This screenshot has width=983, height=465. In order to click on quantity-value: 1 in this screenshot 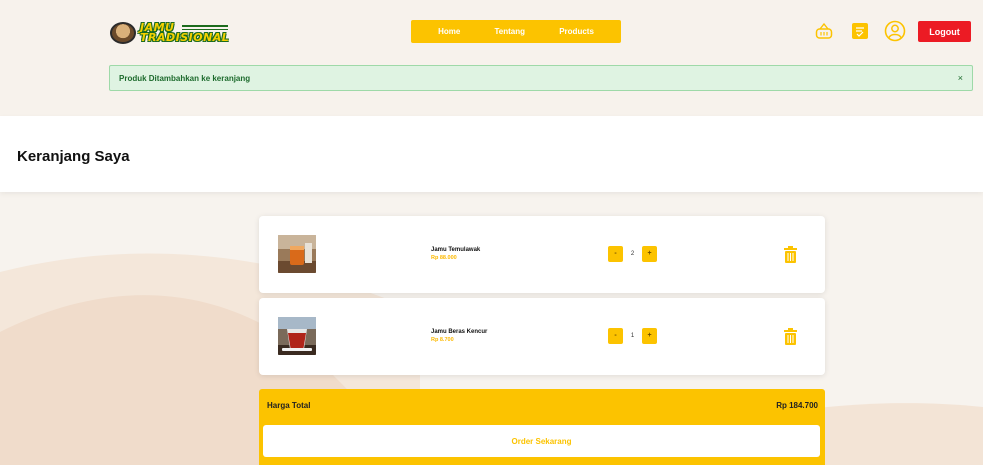, I will do `click(632, 336)`.